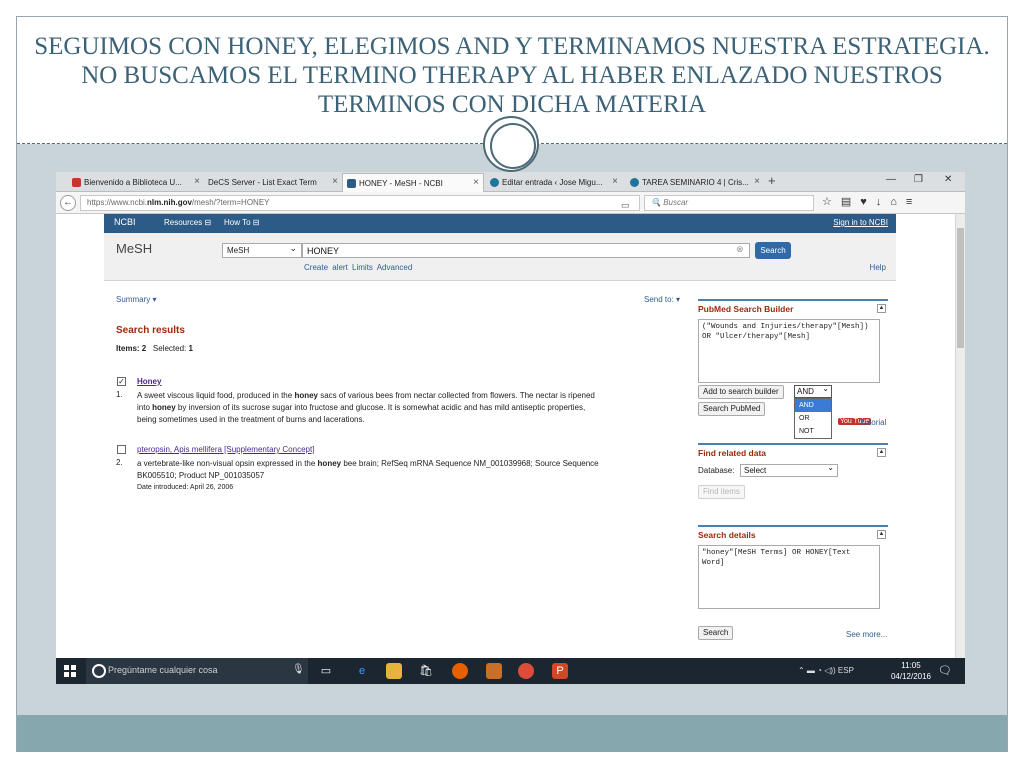 The height and width of the screenshot is (768, 1024). I want to click on app-icon, so click(494, 671).